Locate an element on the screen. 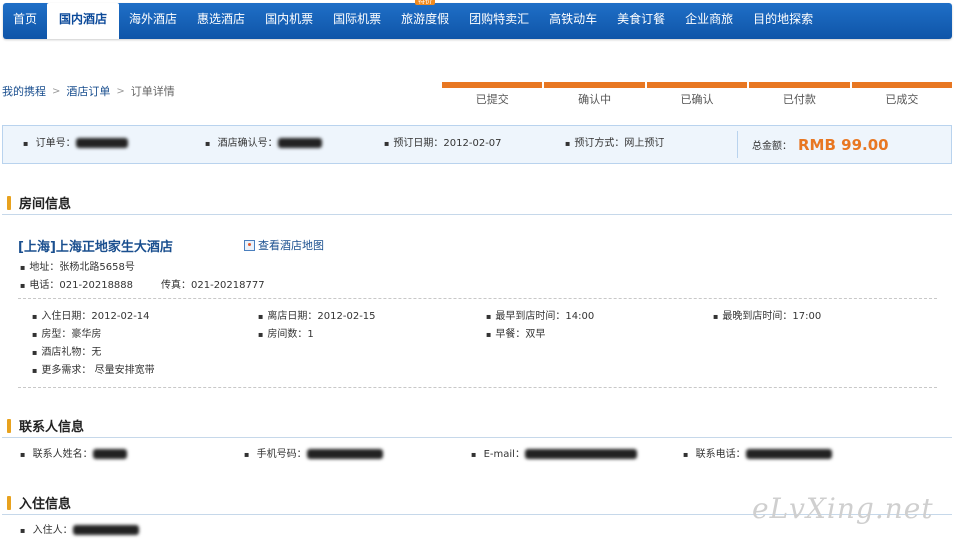 The width and height of the screenshot is (959, 544). redacted-confirm-number is located at coordinates (299, 143).